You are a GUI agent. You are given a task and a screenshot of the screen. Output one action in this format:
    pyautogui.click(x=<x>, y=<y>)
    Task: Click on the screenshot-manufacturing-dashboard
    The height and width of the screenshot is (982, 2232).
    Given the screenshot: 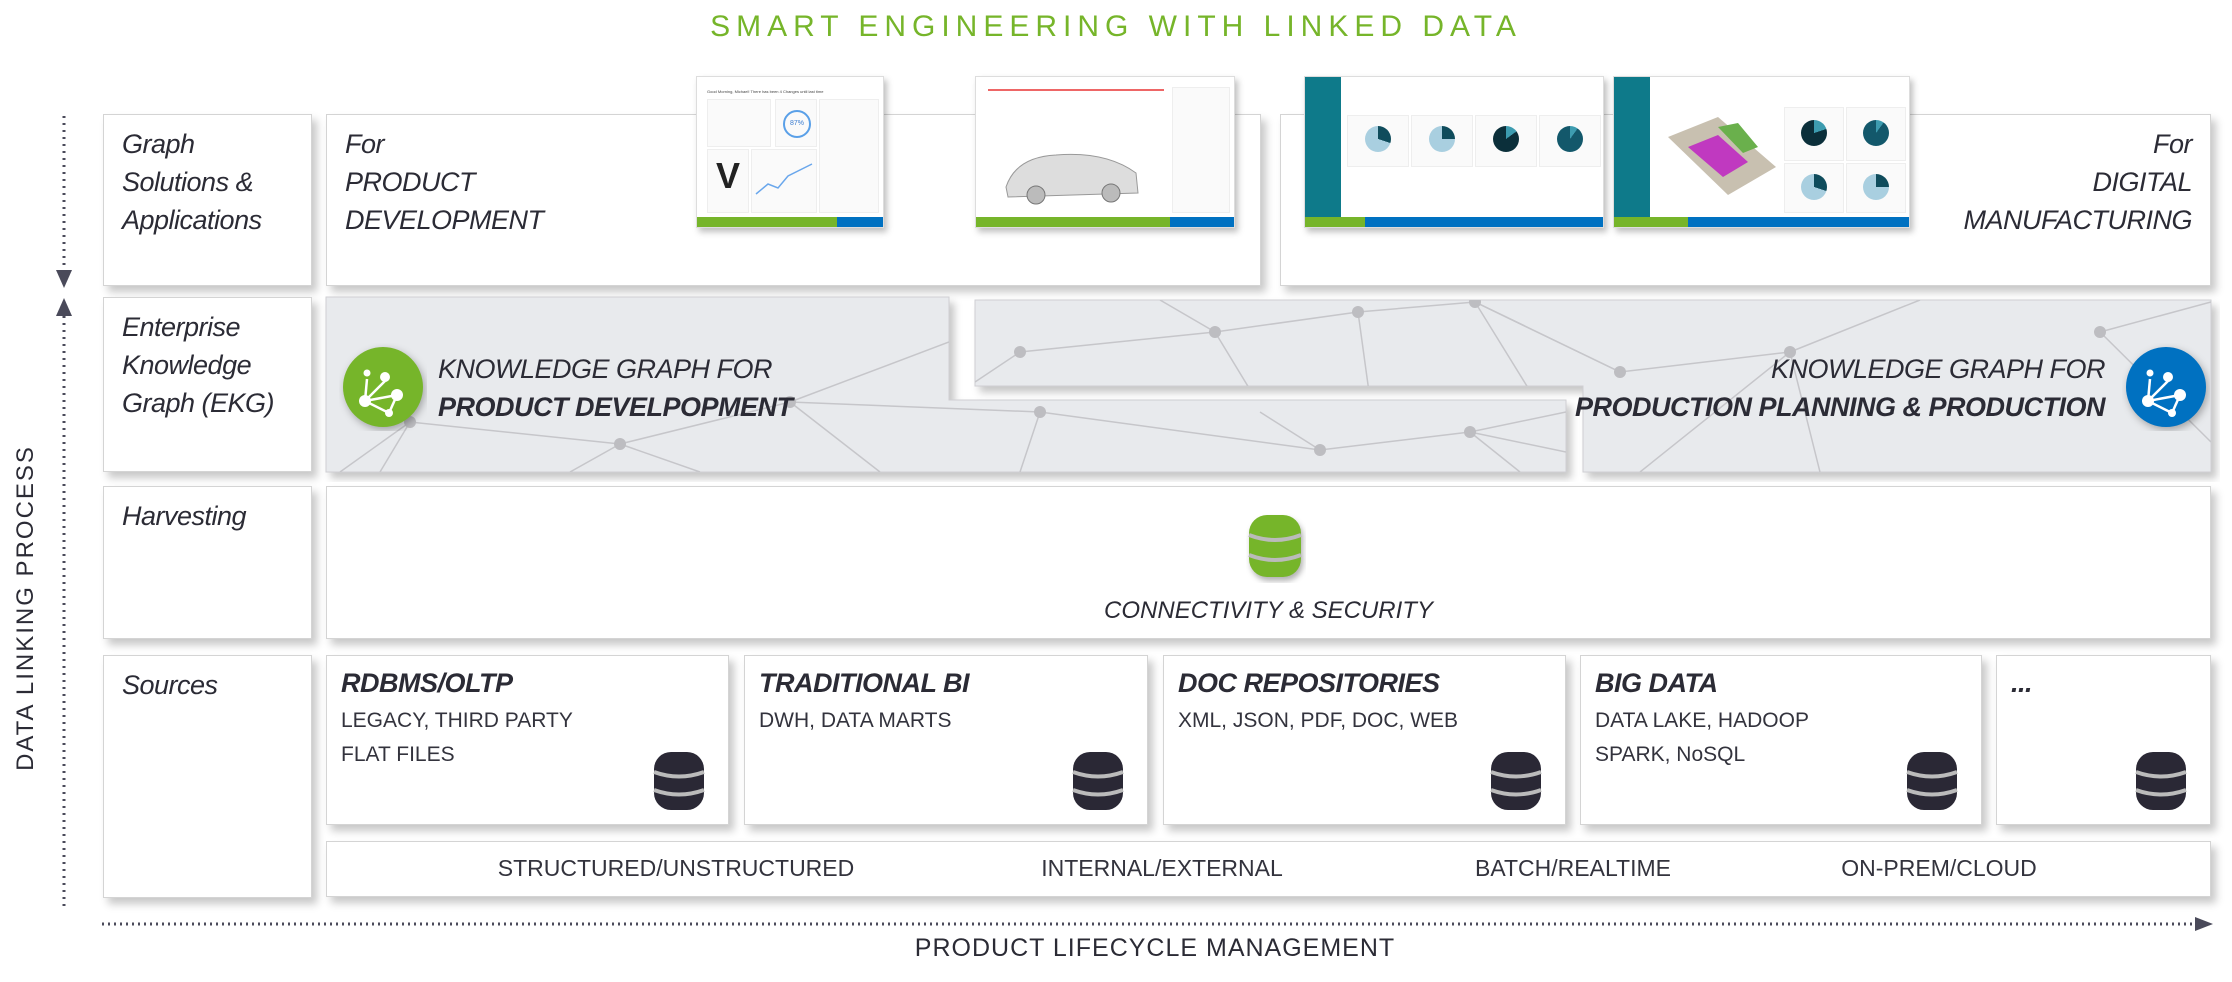 What is the action you would take?
    pyautogui.click(x=1454, y=152)
    